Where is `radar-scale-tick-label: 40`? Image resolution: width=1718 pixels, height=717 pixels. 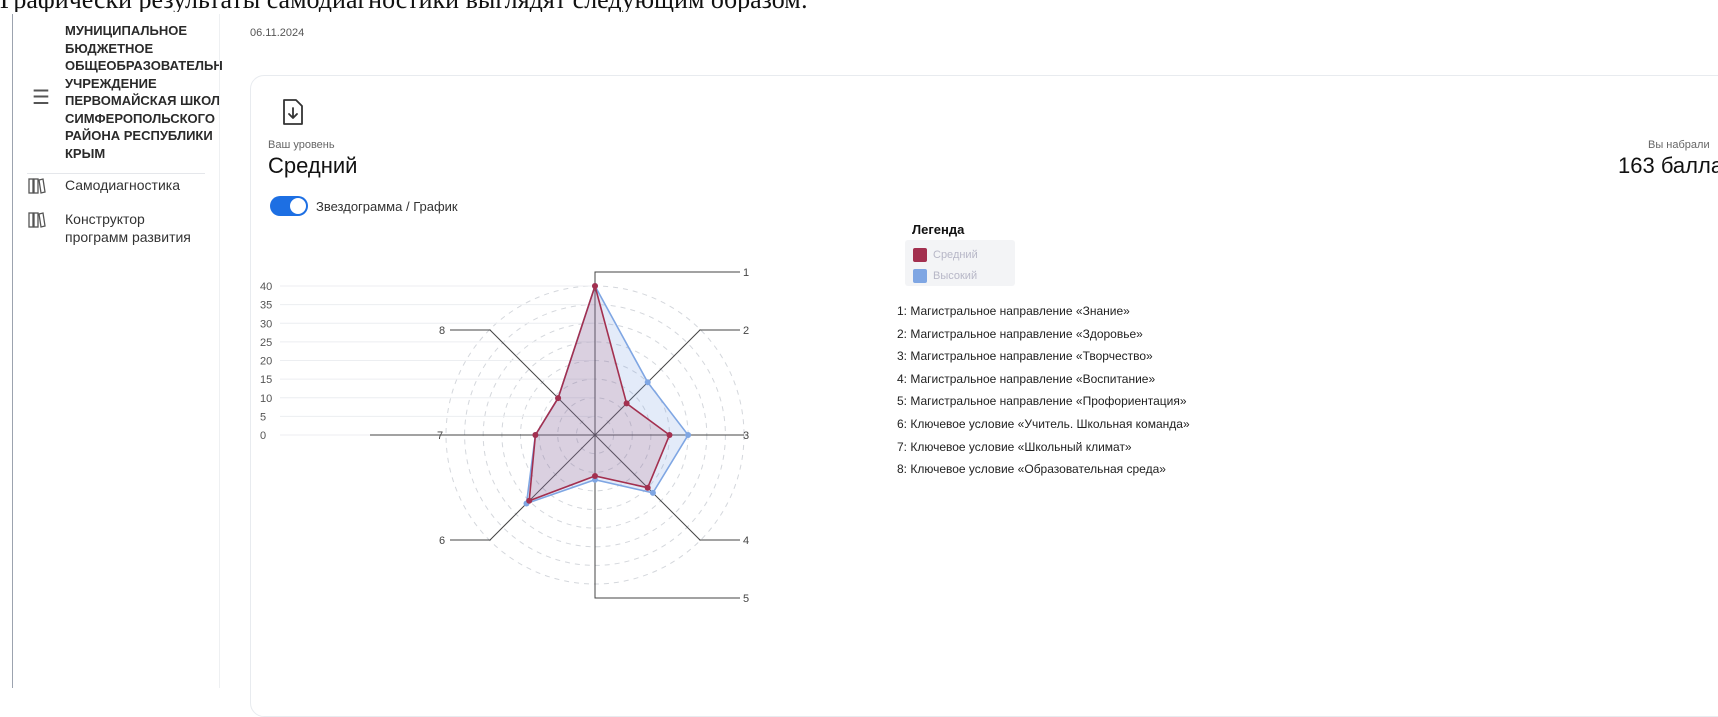 radar-scale-tick-label: 40 is located at coordinates (266, 287).